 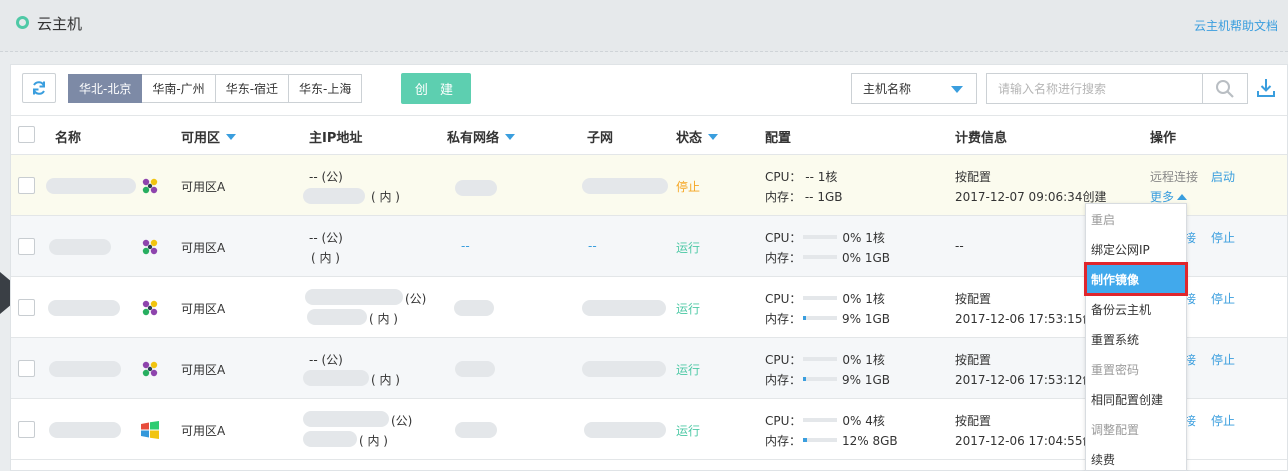 I want to click on cpu-info: CPU： -- 1核, so click(x=801, y=176).